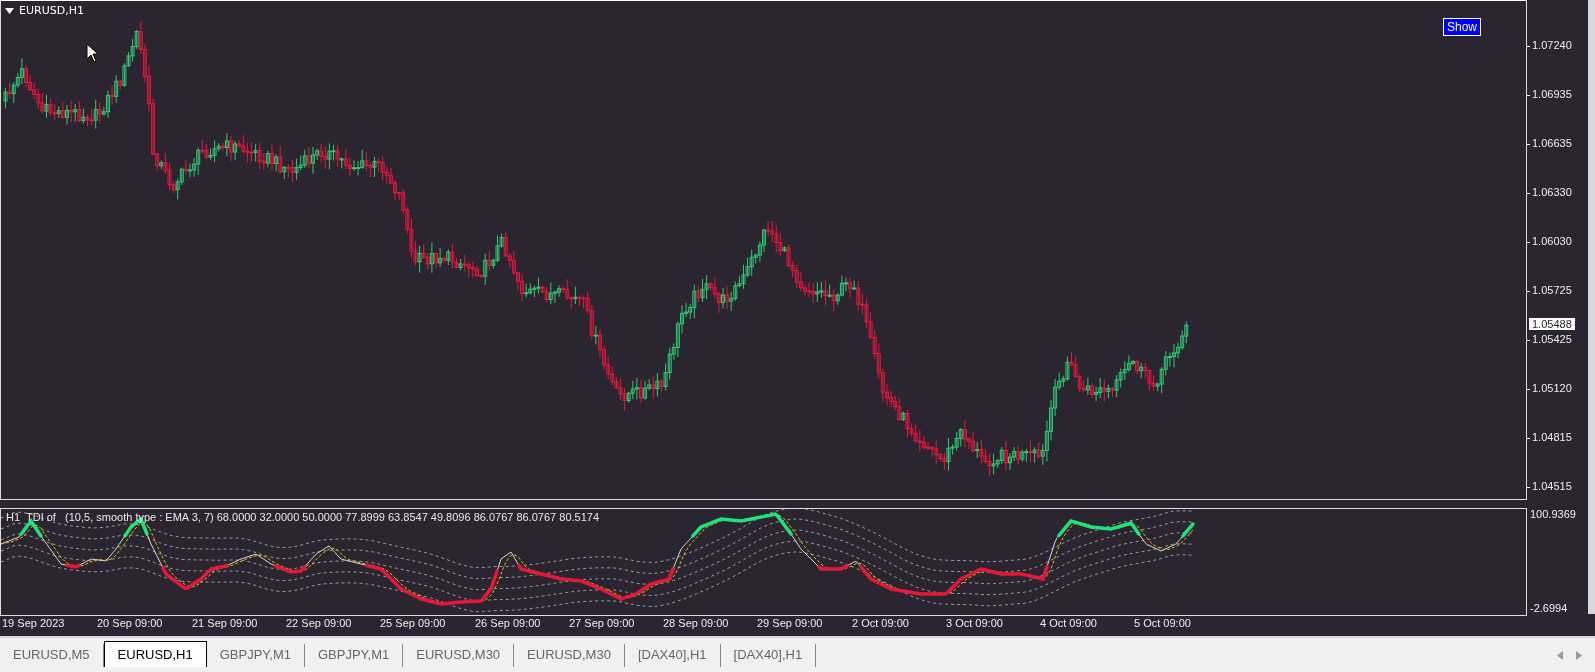 The image size is (1595, 672). Describe the element at coordinates (1552, 324) in the screenshot. I see `current-price-label: 1.05488` at that location.